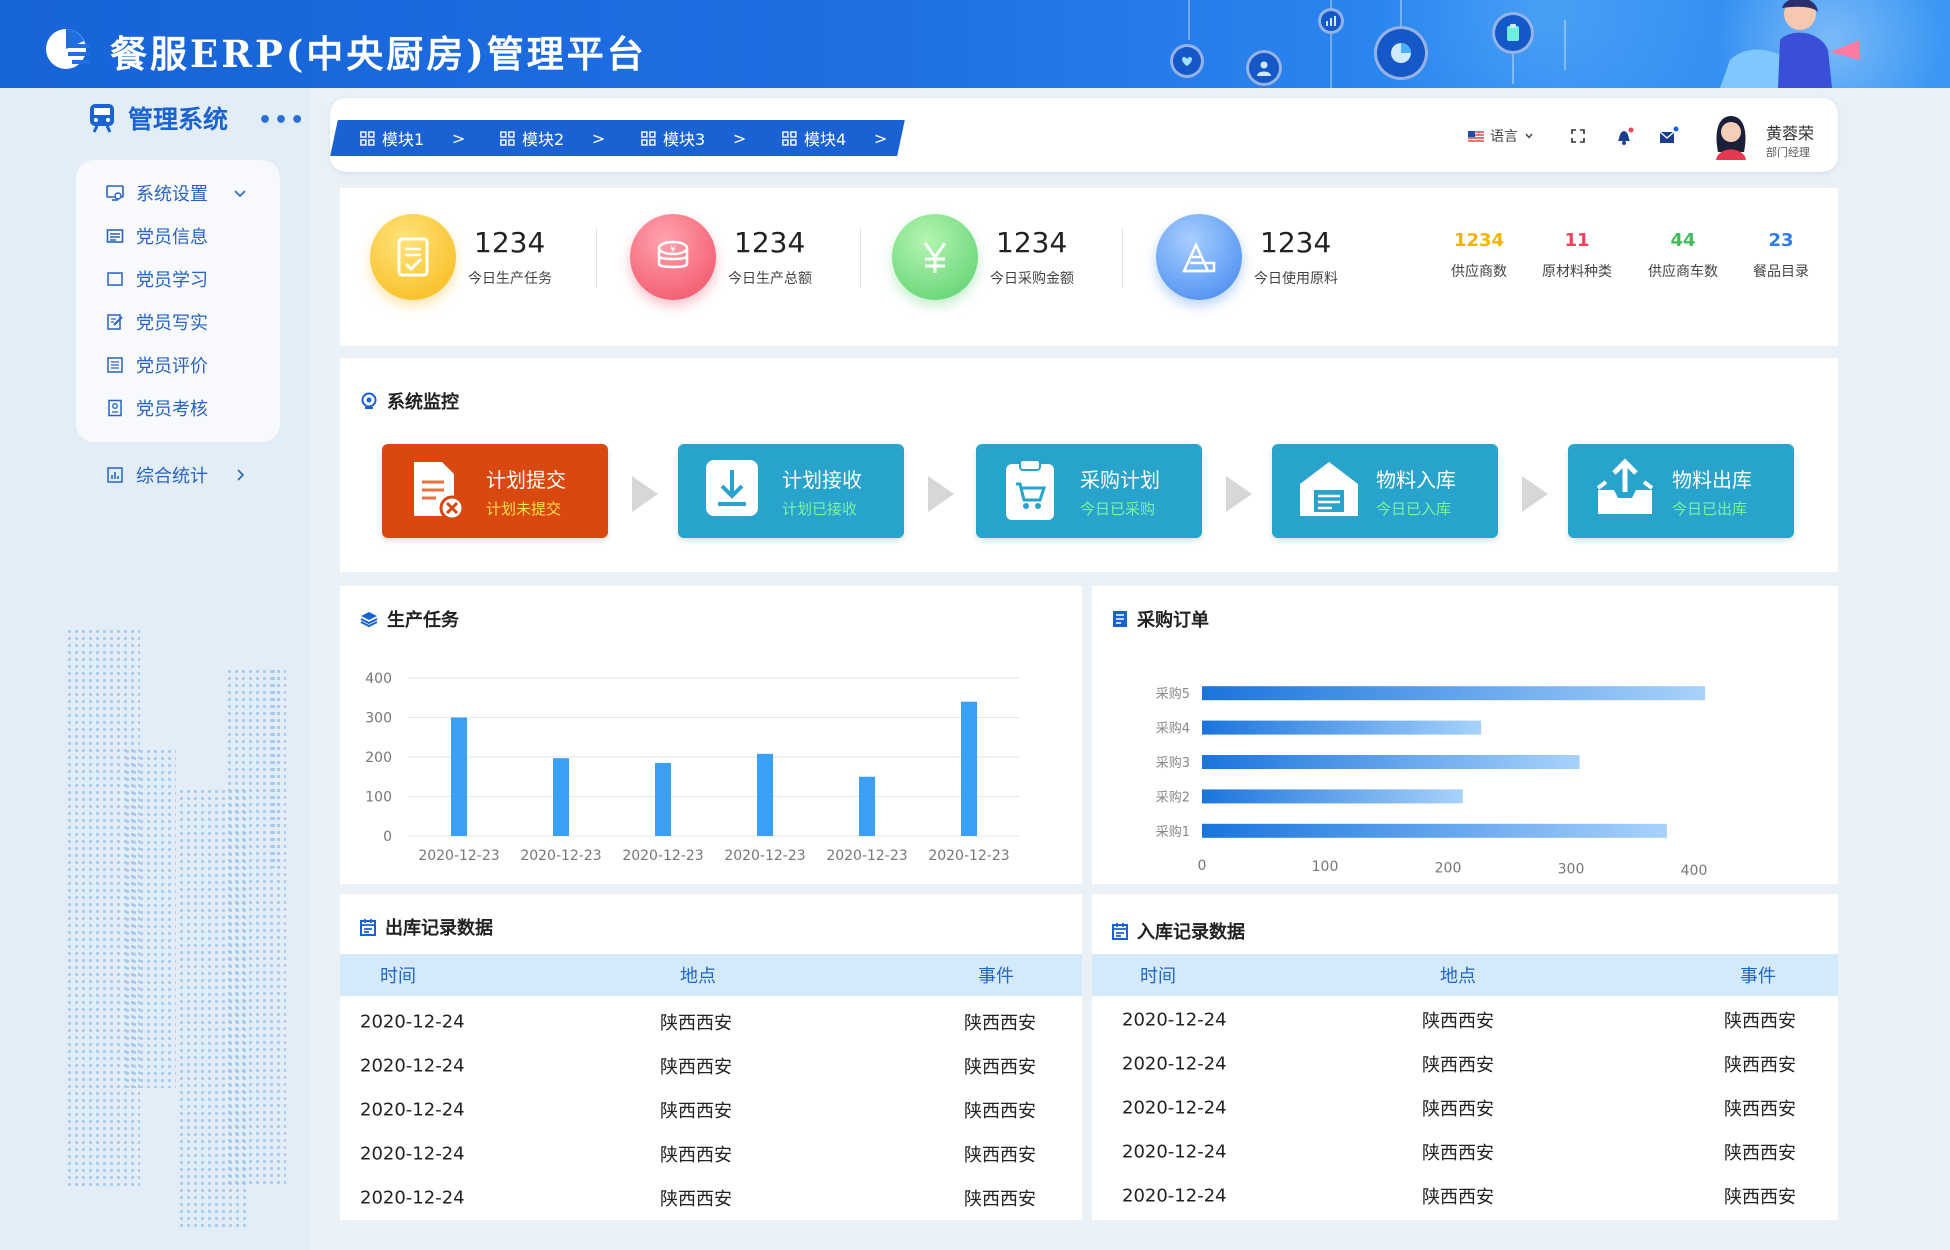 Image resolution: width=1950 pixels, height=1250 pixels. I want to click on flow-plan-receive: 计划接收 计划已接收, so click(791, 491).